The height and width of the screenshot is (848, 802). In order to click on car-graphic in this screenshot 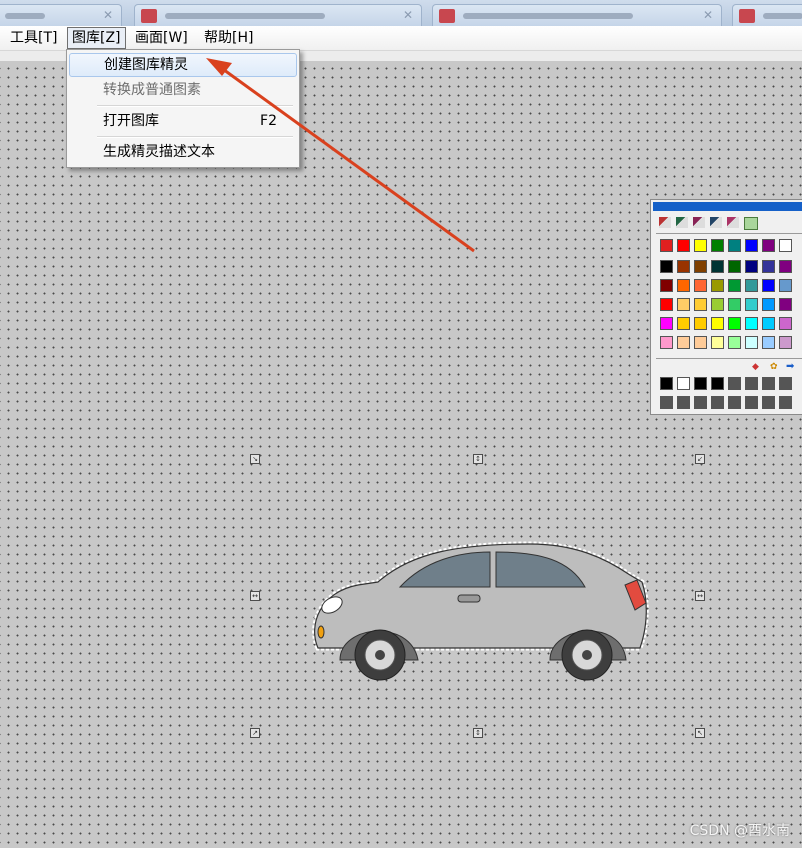, I will do `click(480, 612)`.